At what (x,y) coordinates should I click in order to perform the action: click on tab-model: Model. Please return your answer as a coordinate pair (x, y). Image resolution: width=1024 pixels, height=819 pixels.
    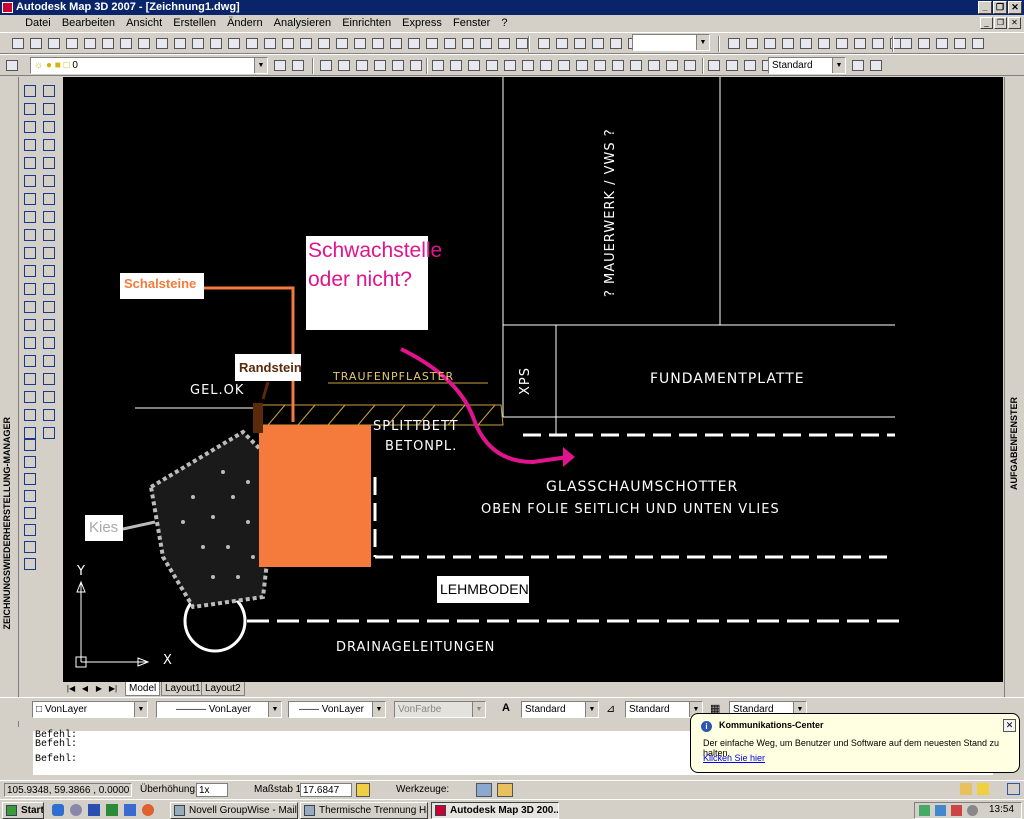
    Looking at the image, I should click on (143, 689).